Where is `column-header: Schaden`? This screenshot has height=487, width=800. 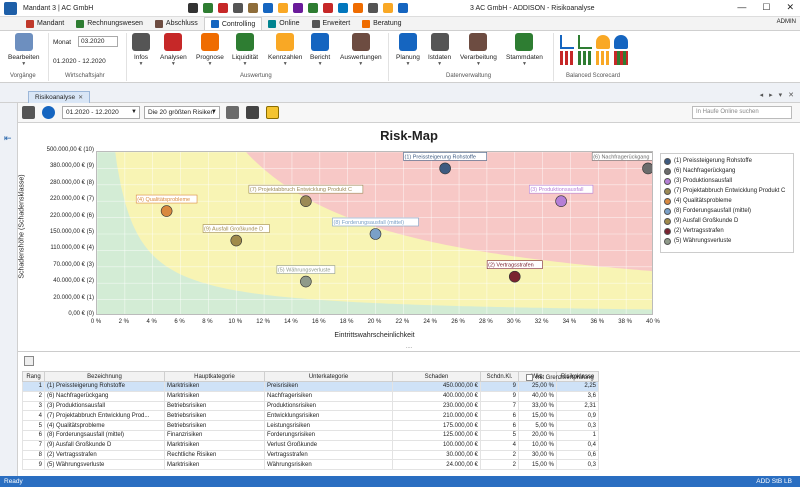
column-header: Schaden is located at coordinates (436, 376).